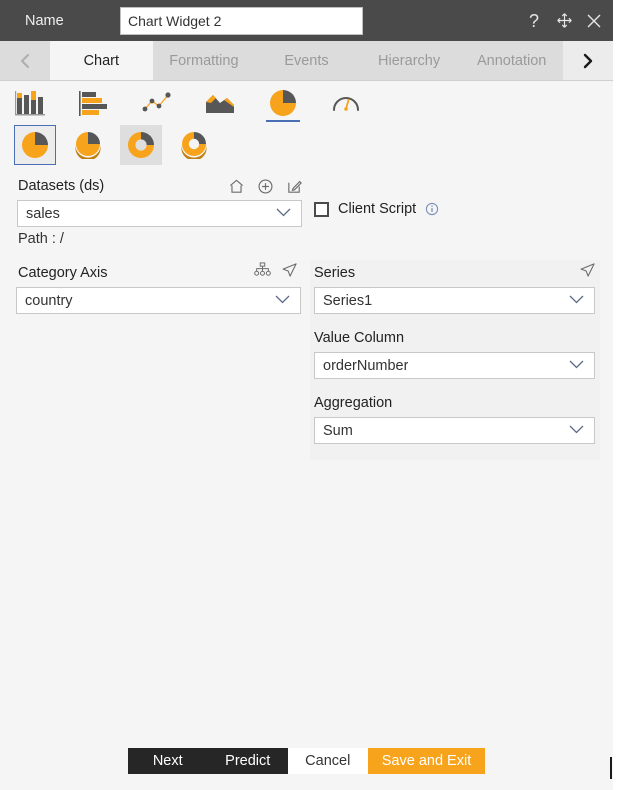 The image size is (633, 790). I want to click on title-bar: Name ?, so click(306, 20).